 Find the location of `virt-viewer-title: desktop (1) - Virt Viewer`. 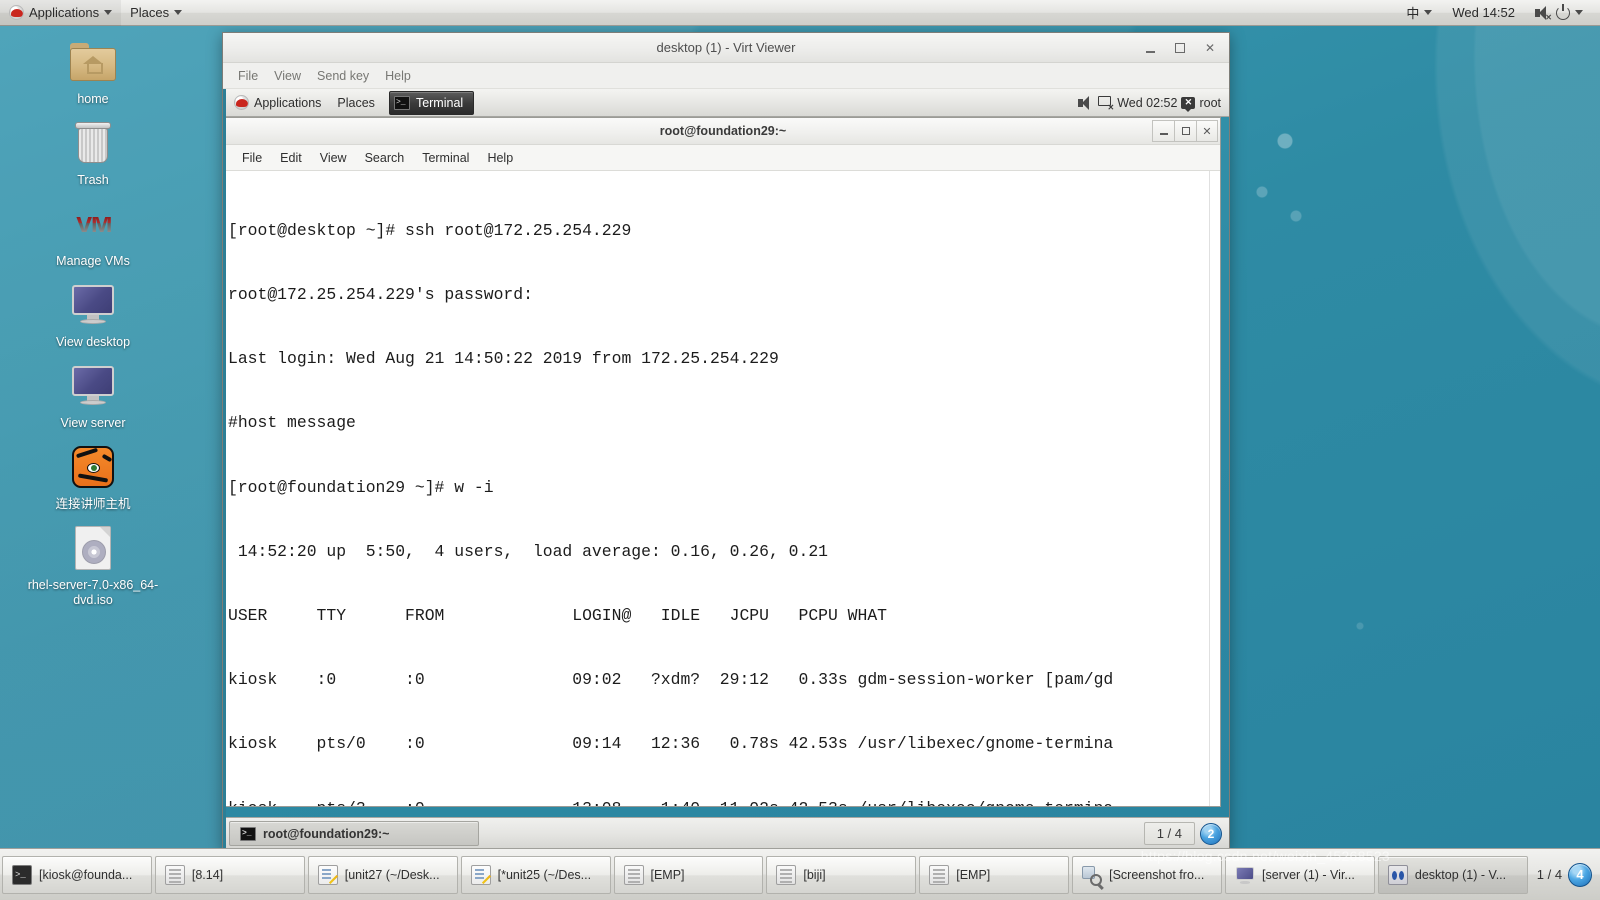

virt-viewer-title: desktop (1) - Virt Viewer is located at coordinates (726, 47).